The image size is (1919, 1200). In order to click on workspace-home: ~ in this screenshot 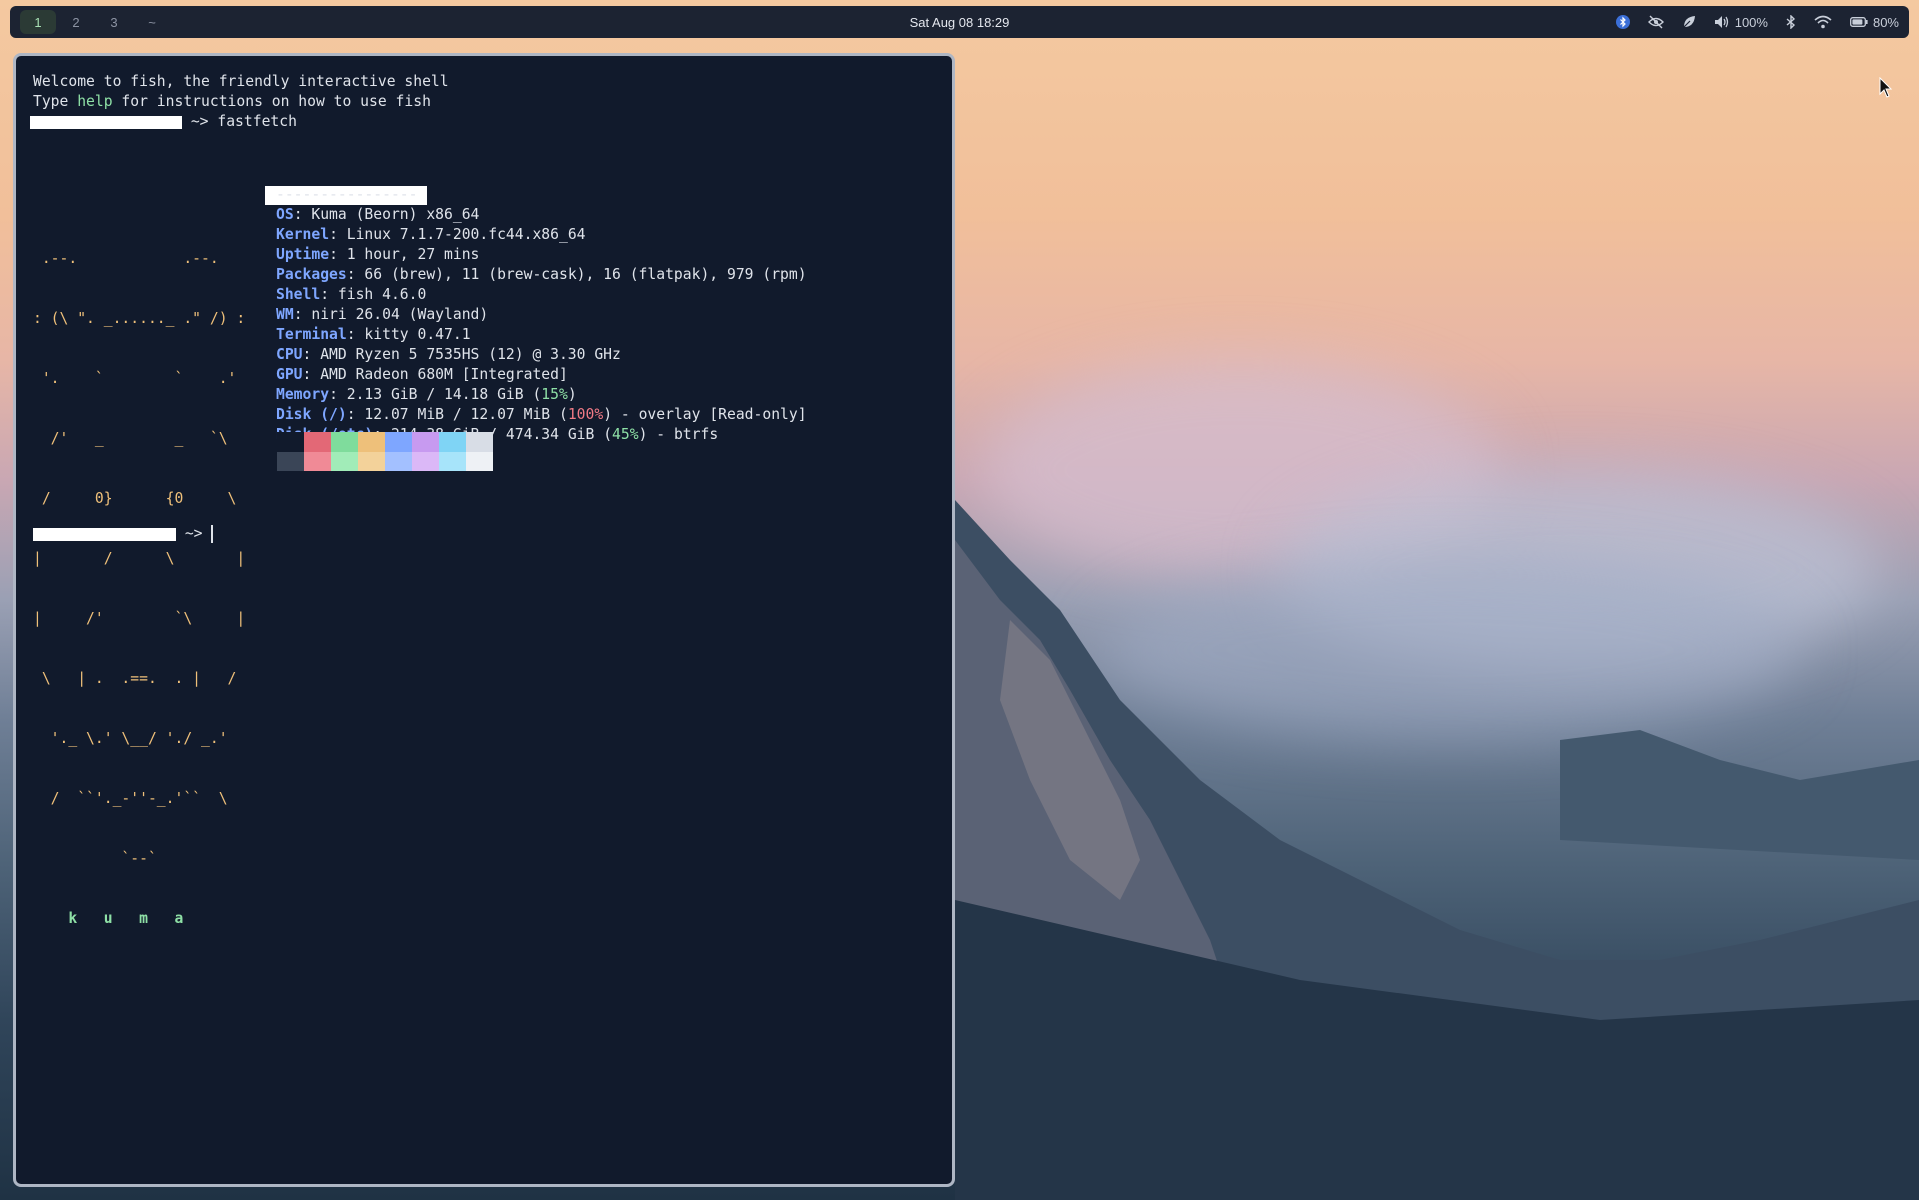, I will do `click(152, 22)`.